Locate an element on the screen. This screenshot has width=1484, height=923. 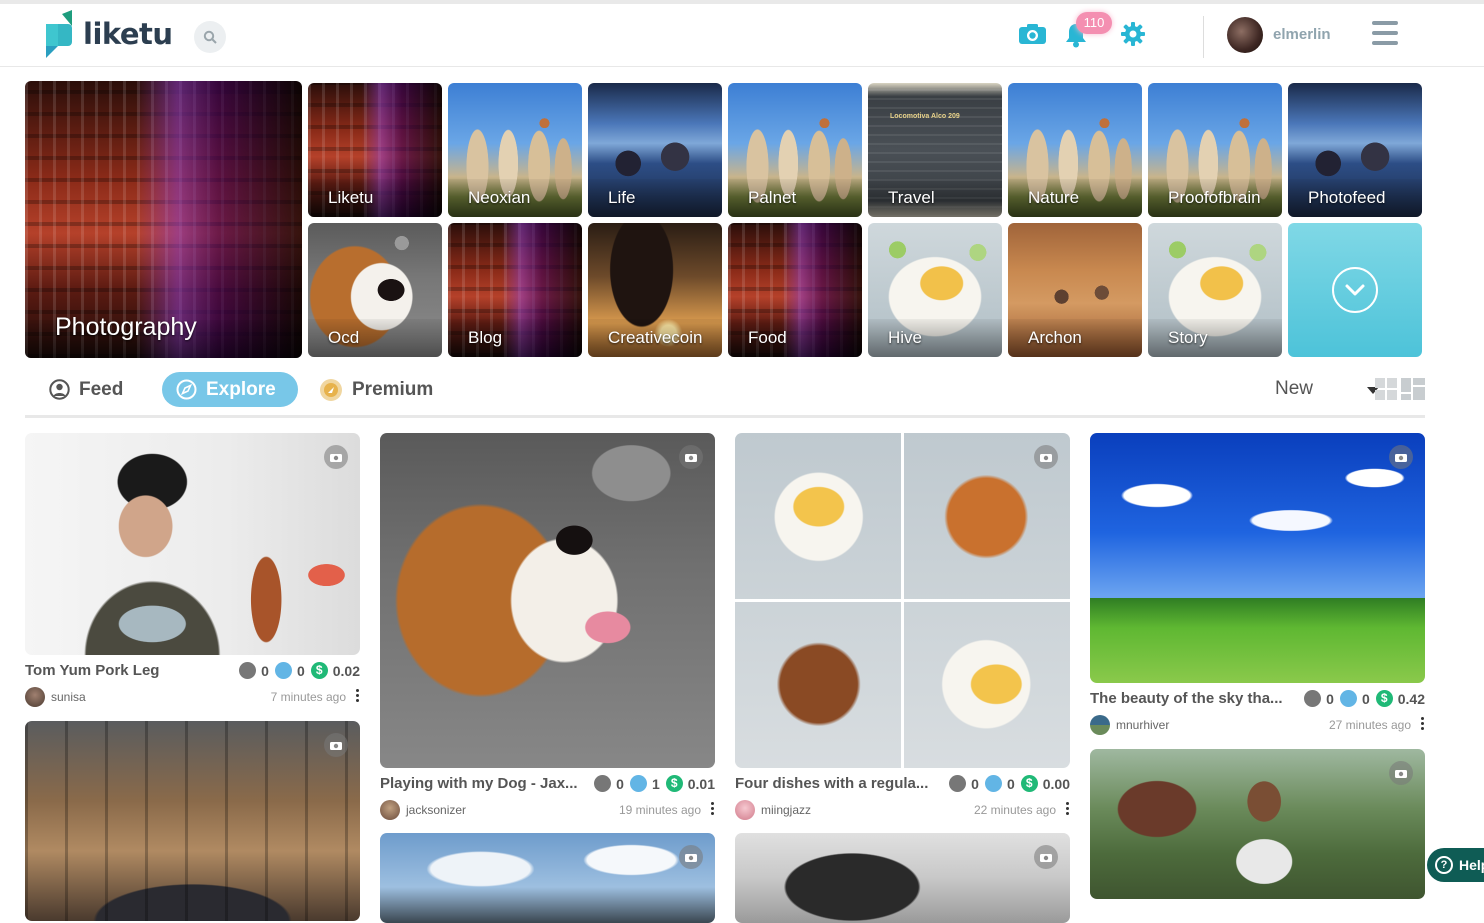
payout: $0.01 is located at coordinates (690, 783).